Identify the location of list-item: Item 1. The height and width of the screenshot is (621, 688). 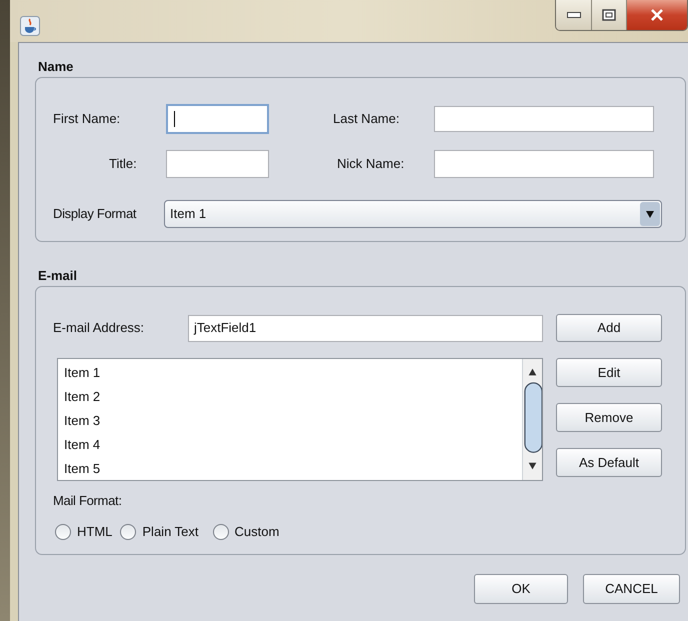
(293, 374).